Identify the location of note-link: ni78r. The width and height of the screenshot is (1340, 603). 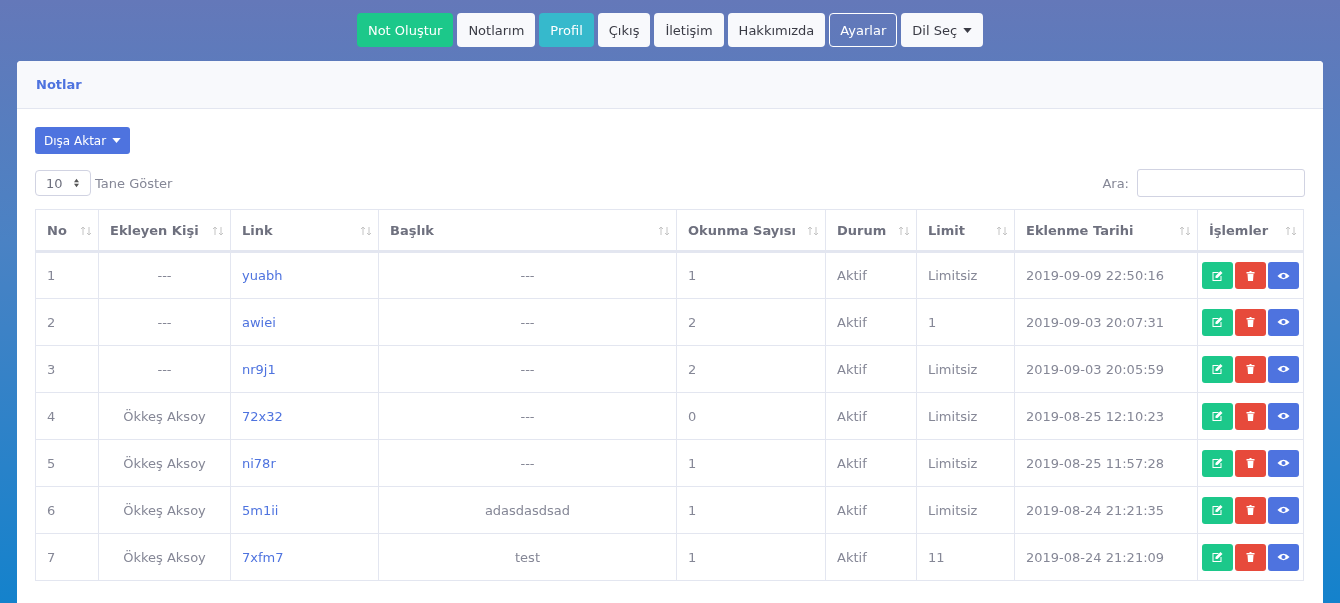
(259, 463).